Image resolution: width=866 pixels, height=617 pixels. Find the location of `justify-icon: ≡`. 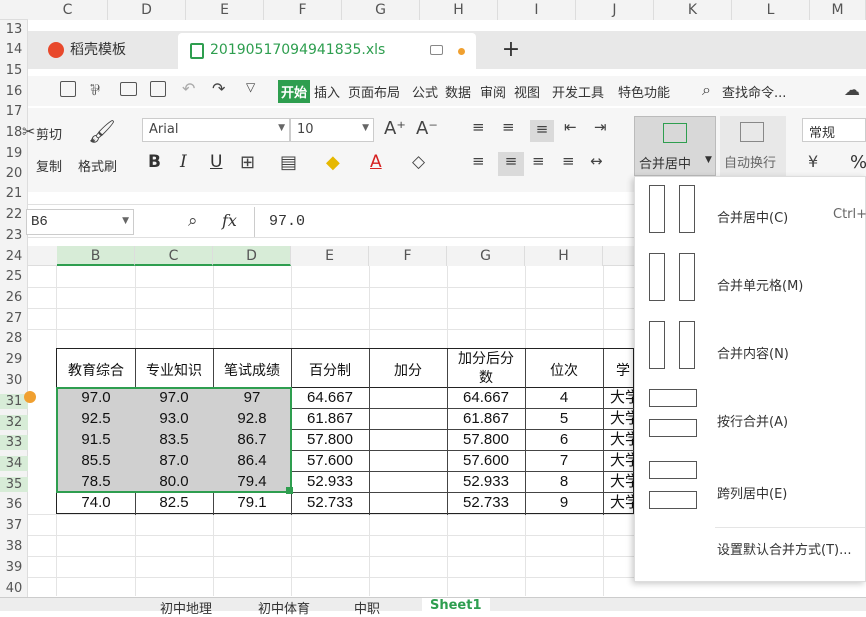

justify-icon: ≡ is located at coordinates (568, 161).